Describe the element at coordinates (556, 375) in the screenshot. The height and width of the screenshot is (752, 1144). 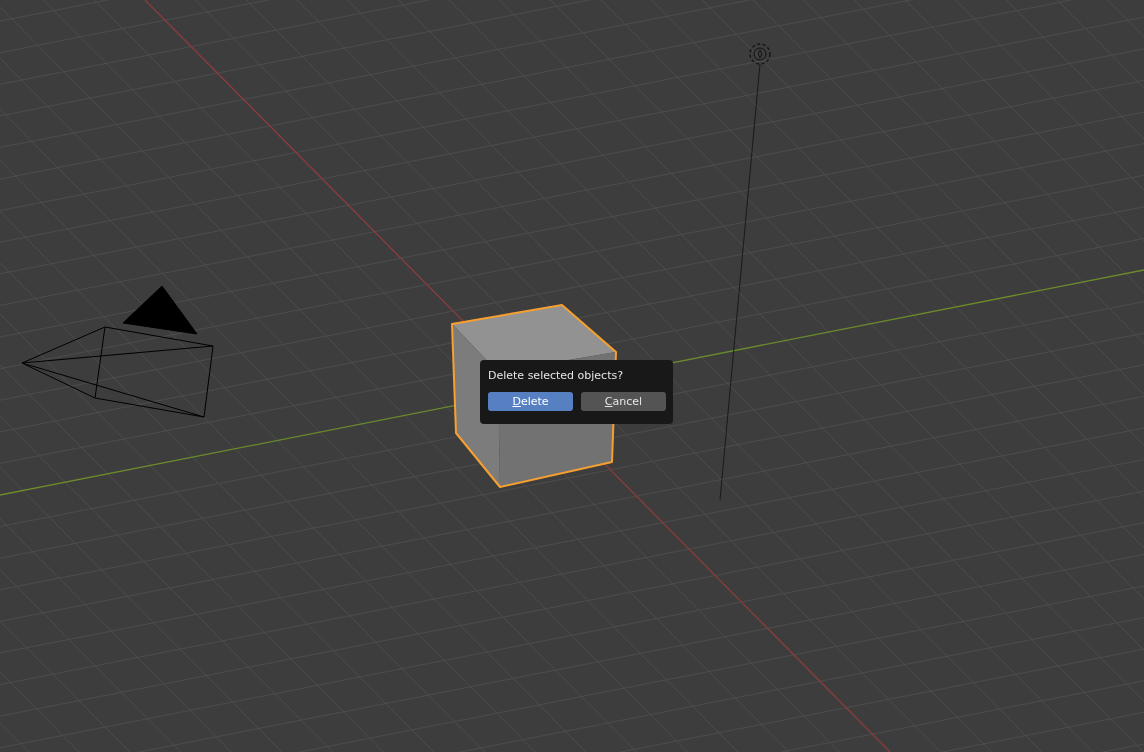
I see `dialog-message: Delete selected objects?` at that location.